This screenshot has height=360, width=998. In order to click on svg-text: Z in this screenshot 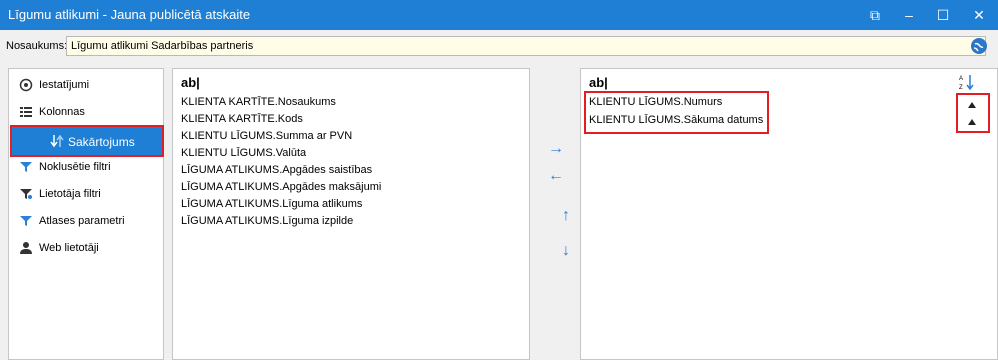, I will do `click(961, 88)`.